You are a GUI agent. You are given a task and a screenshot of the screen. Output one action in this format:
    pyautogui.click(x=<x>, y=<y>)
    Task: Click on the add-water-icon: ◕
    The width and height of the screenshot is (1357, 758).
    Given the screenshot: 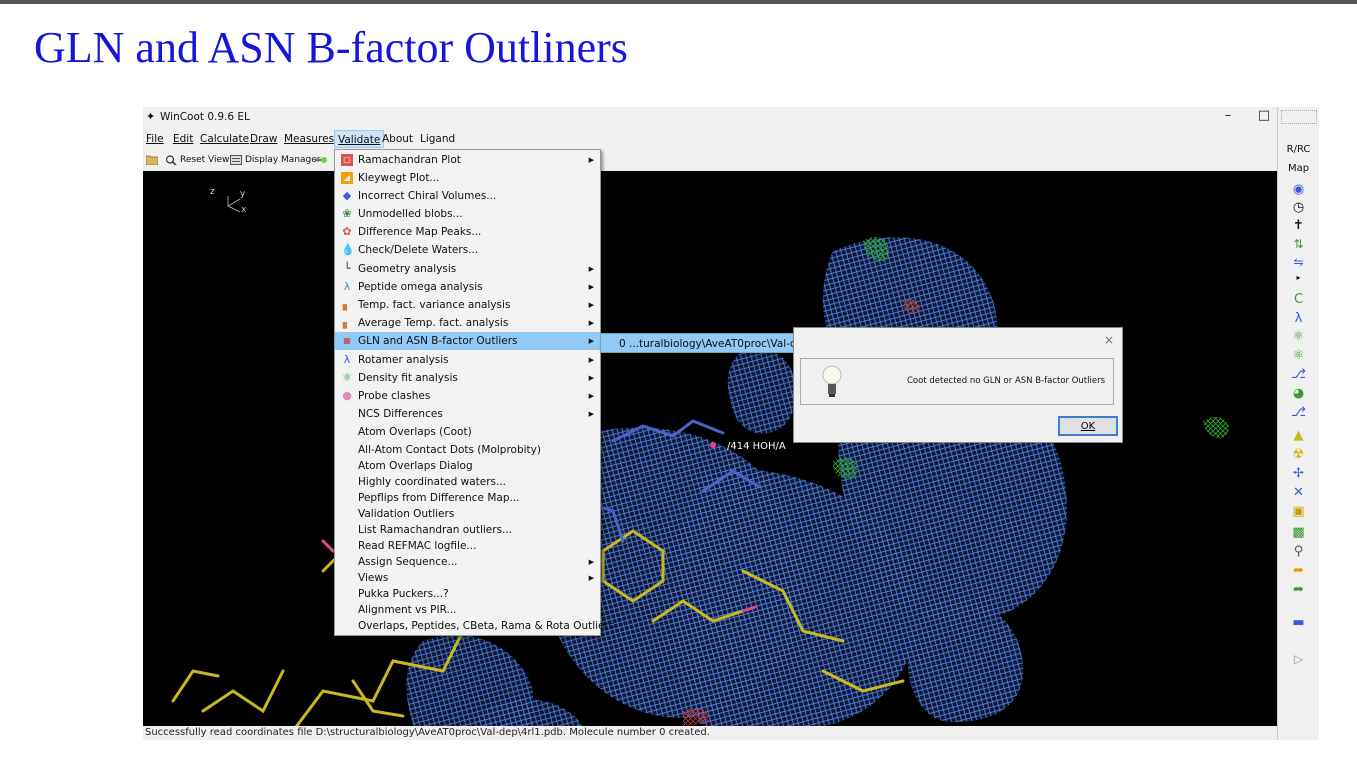 What is the action you would take?
    pyautogui.click(x=1298, y=393)
    